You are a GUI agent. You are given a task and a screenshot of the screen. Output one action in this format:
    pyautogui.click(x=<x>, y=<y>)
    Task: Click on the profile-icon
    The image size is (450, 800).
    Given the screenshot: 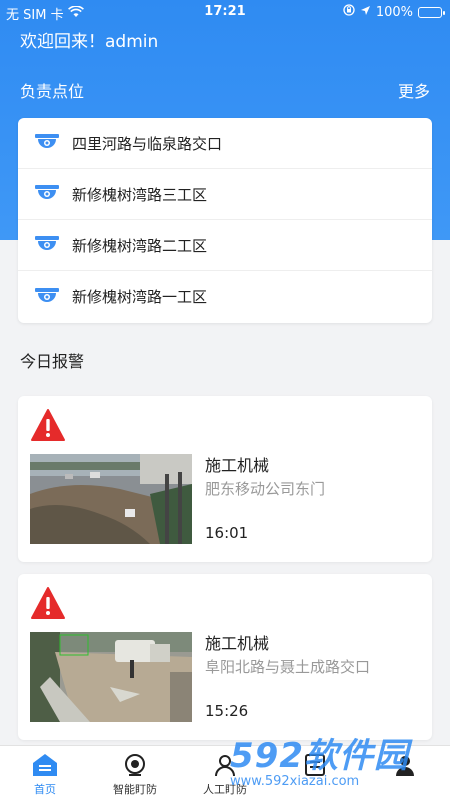 What is the action you would take?
    pyautogui.click(x=405, y=765)
    